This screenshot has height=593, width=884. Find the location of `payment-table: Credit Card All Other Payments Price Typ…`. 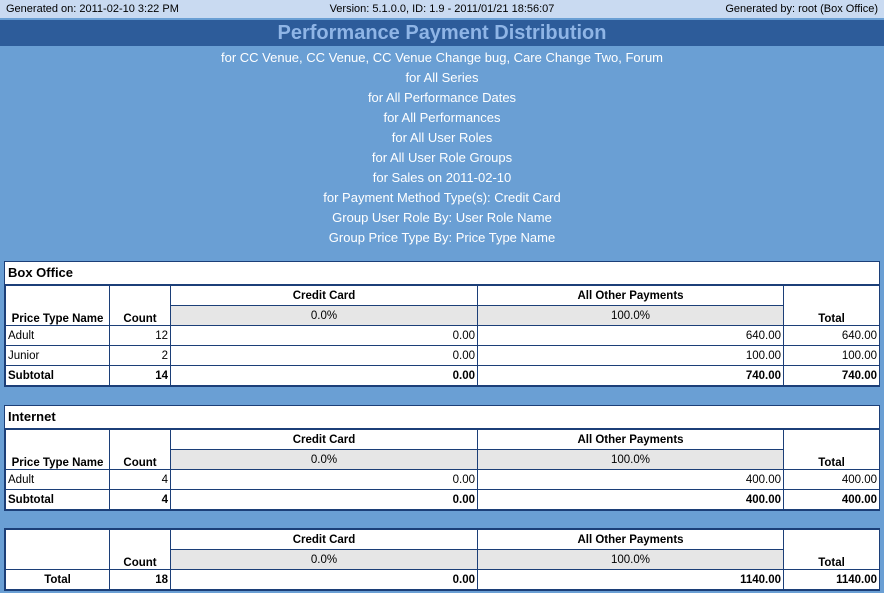

payment-table: Credit Card All Other Payments Price Typ… is located at coordinates (442, 469).